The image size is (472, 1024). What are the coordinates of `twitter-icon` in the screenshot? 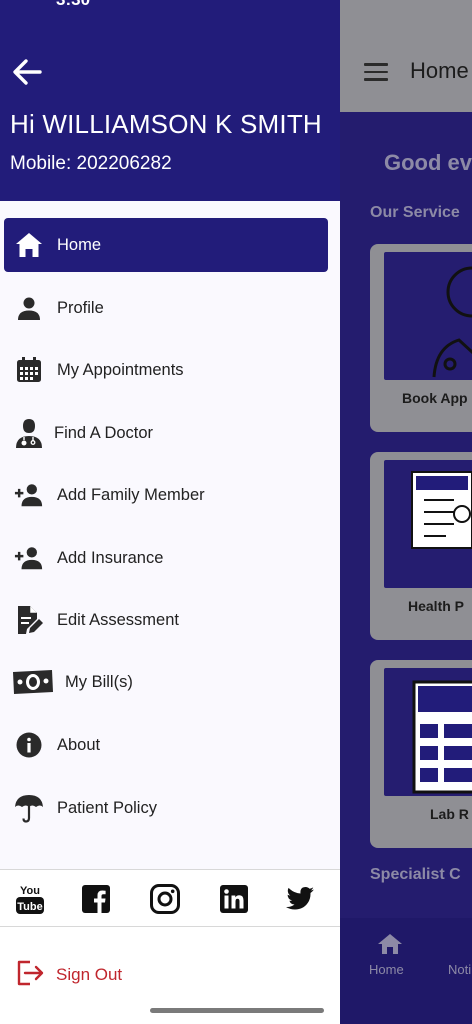 It's located at (300, 899).